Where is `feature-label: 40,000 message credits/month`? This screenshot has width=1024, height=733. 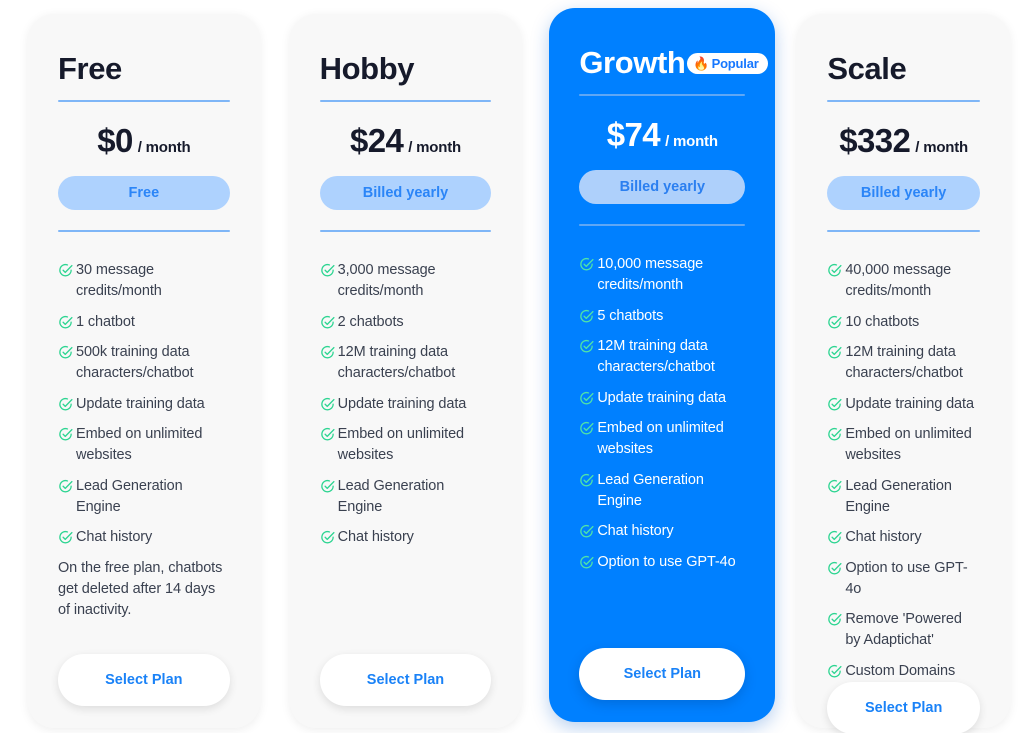
feature-label: 40,000 message credits/month is located at coordinates (898, 281).